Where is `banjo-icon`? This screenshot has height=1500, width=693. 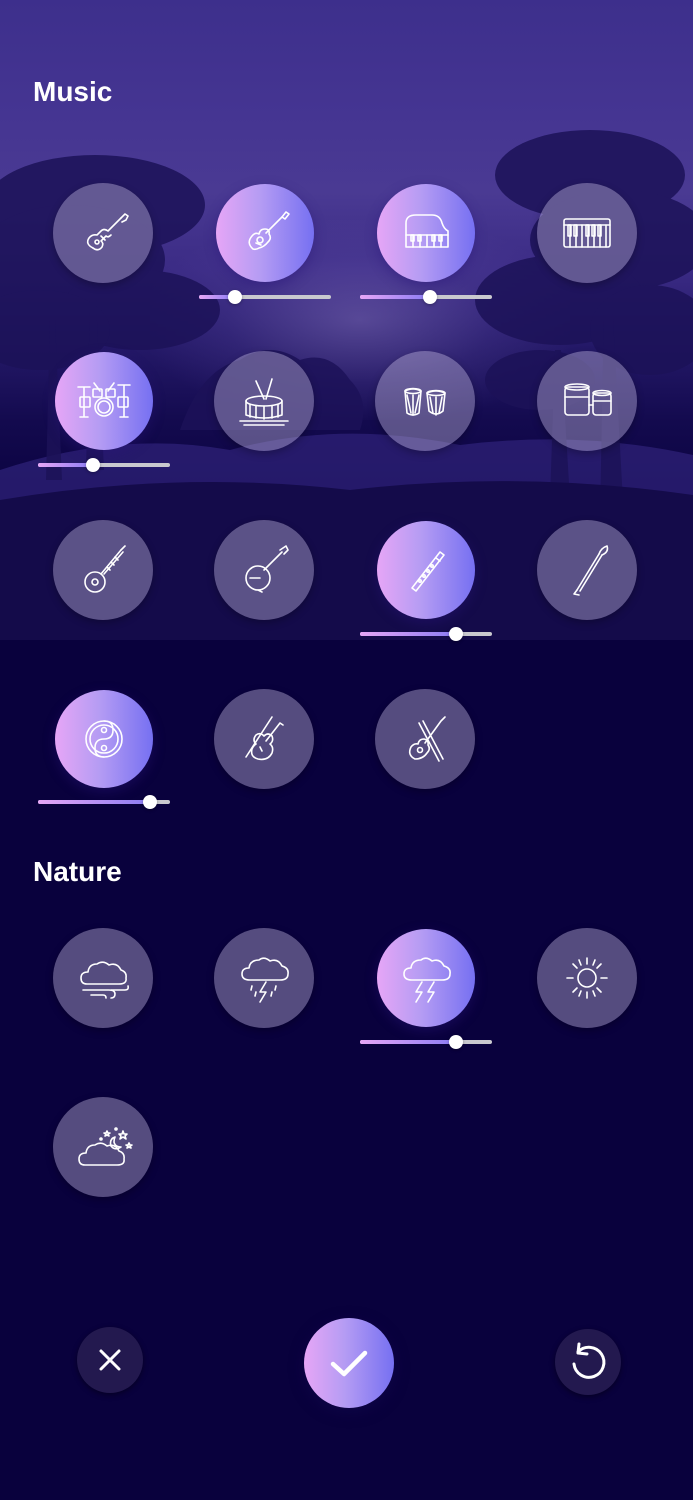 banjo-icon is located at coordinates (267, 569).